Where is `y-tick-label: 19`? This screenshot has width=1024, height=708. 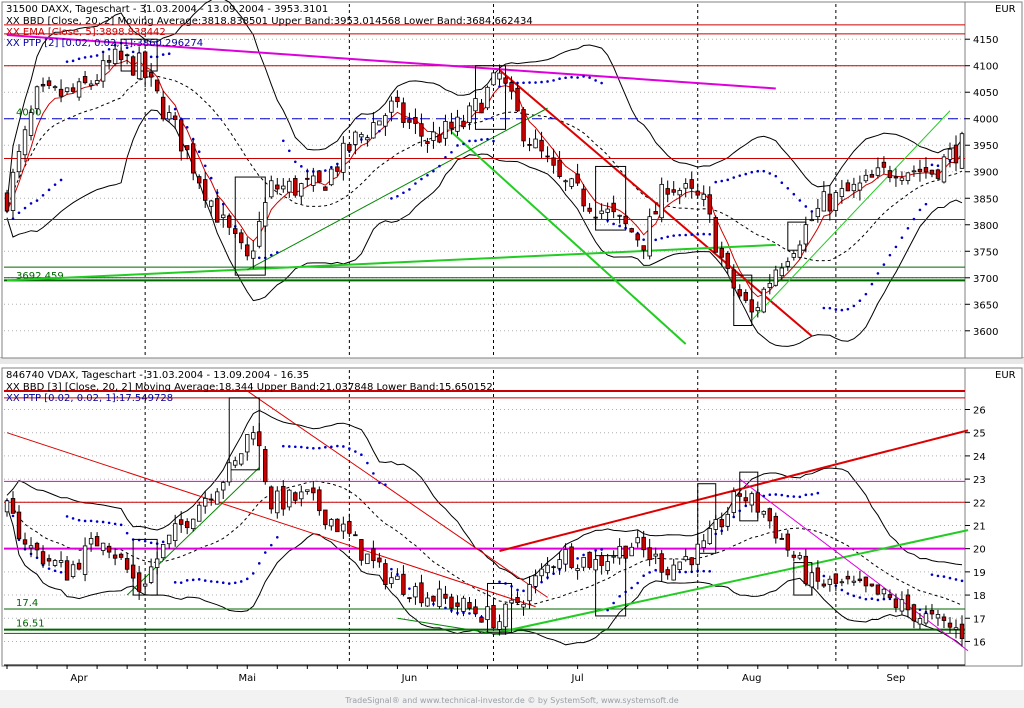
y-tick-label: 19 is located at coordinates (979, 573).